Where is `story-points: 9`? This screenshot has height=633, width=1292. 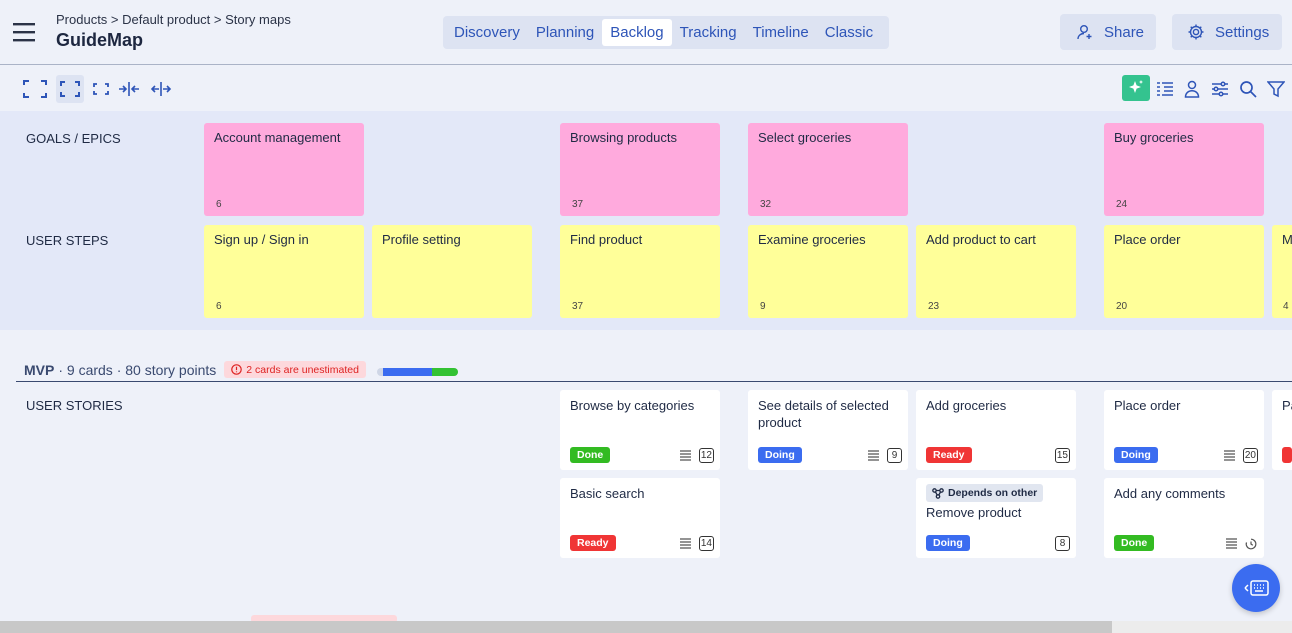 story-points: 9 is located at coordinates (894, 455).